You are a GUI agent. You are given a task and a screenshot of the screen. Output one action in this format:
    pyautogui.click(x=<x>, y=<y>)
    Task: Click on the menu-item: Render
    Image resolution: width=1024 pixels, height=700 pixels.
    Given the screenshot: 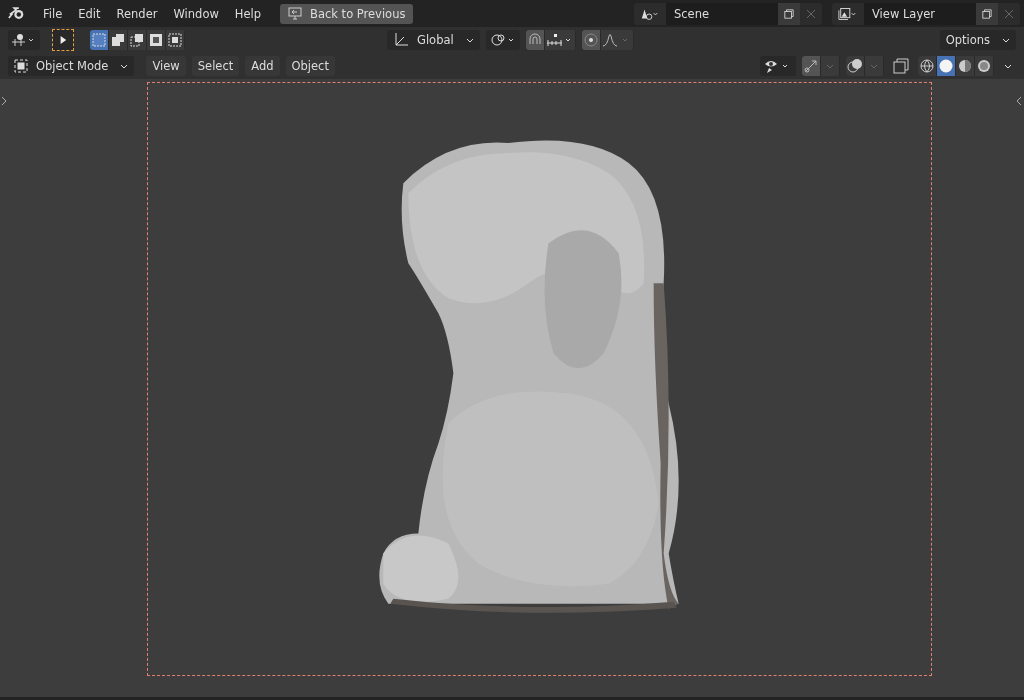 What is the action you would take?
    pyautogui.click(x=137, y=13)
    